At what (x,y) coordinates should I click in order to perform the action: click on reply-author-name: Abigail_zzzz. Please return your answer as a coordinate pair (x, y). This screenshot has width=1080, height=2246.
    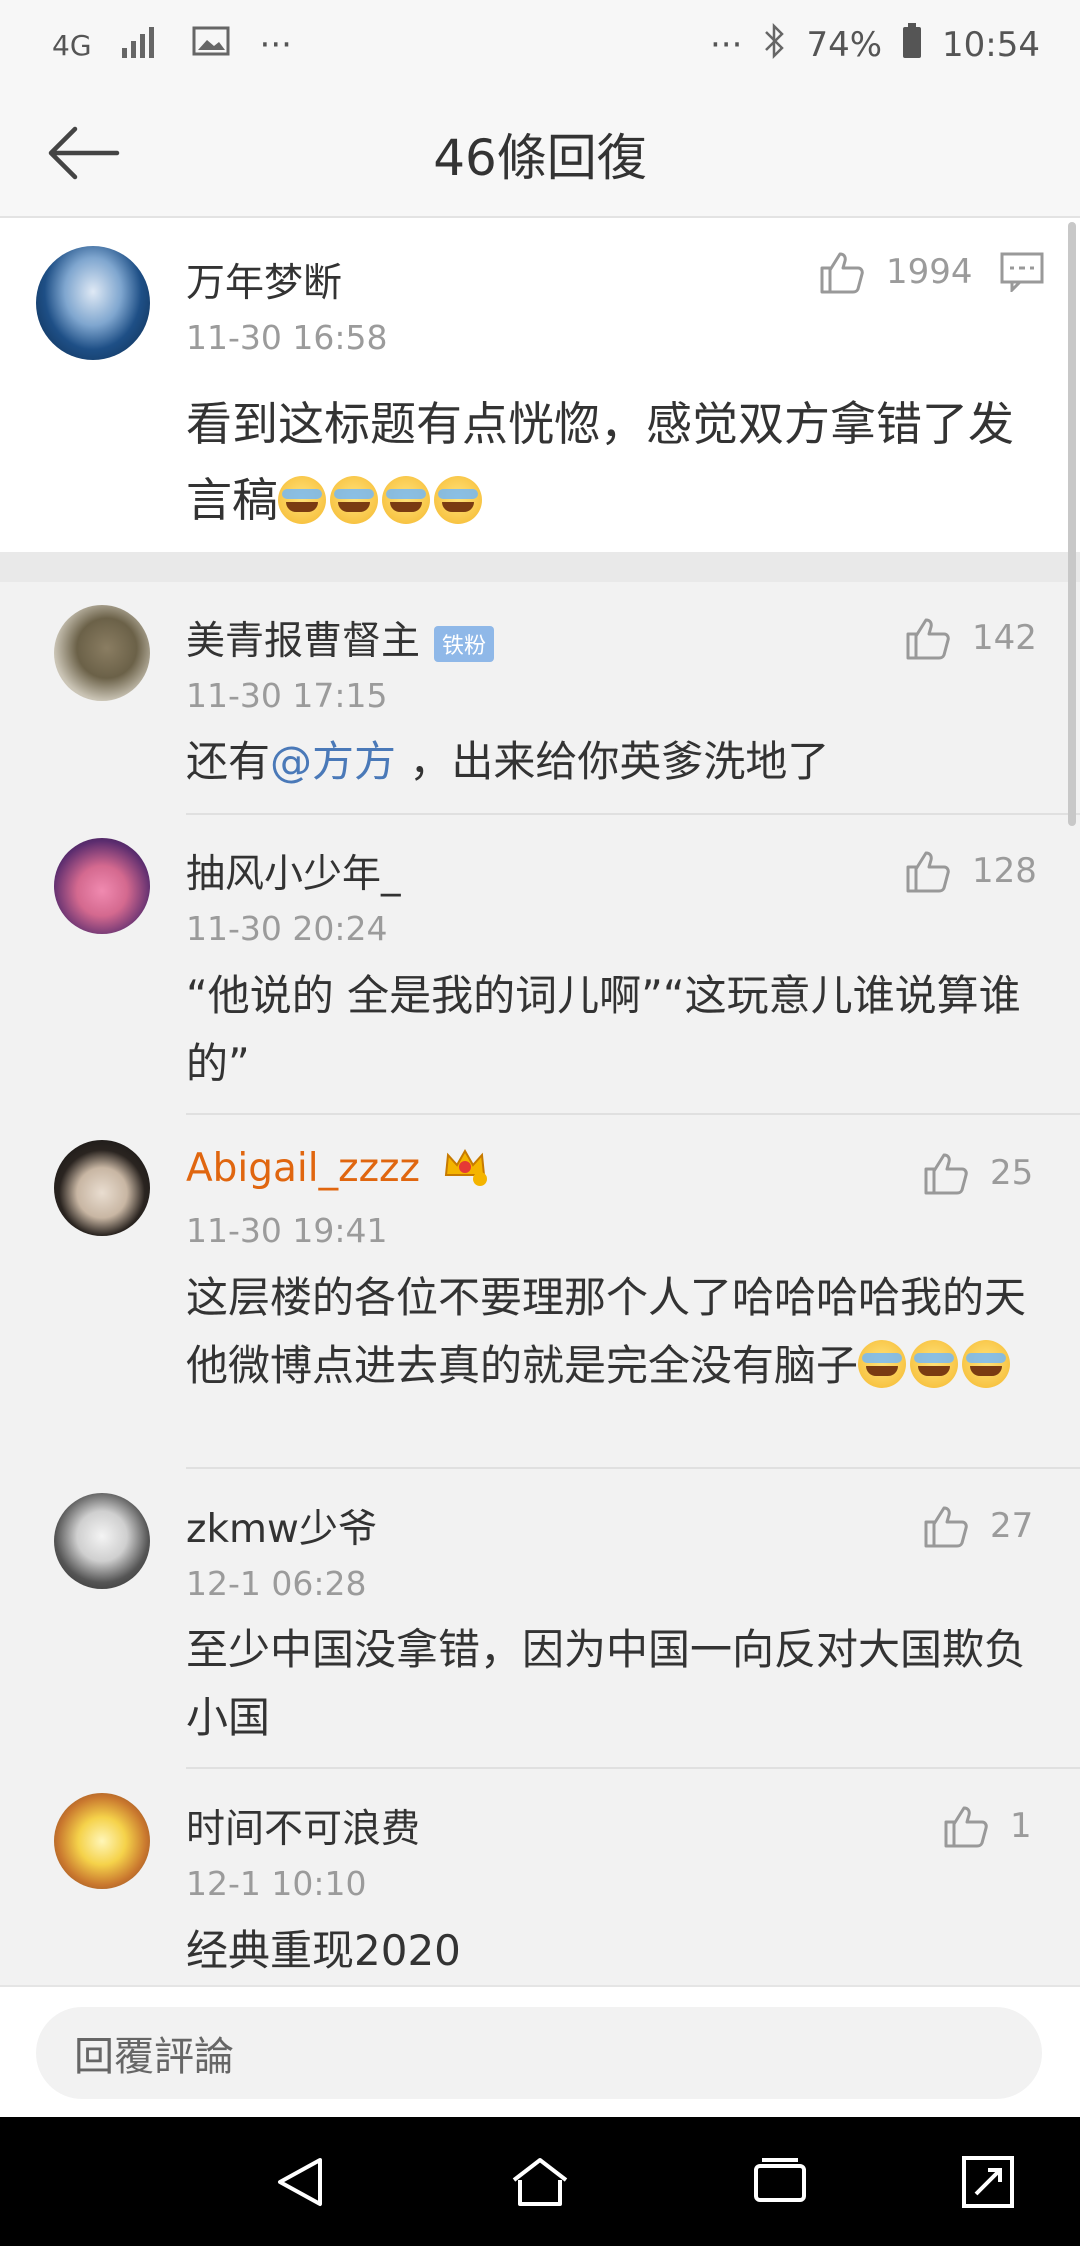
    Looking at the image, I should click on (303, 1168).